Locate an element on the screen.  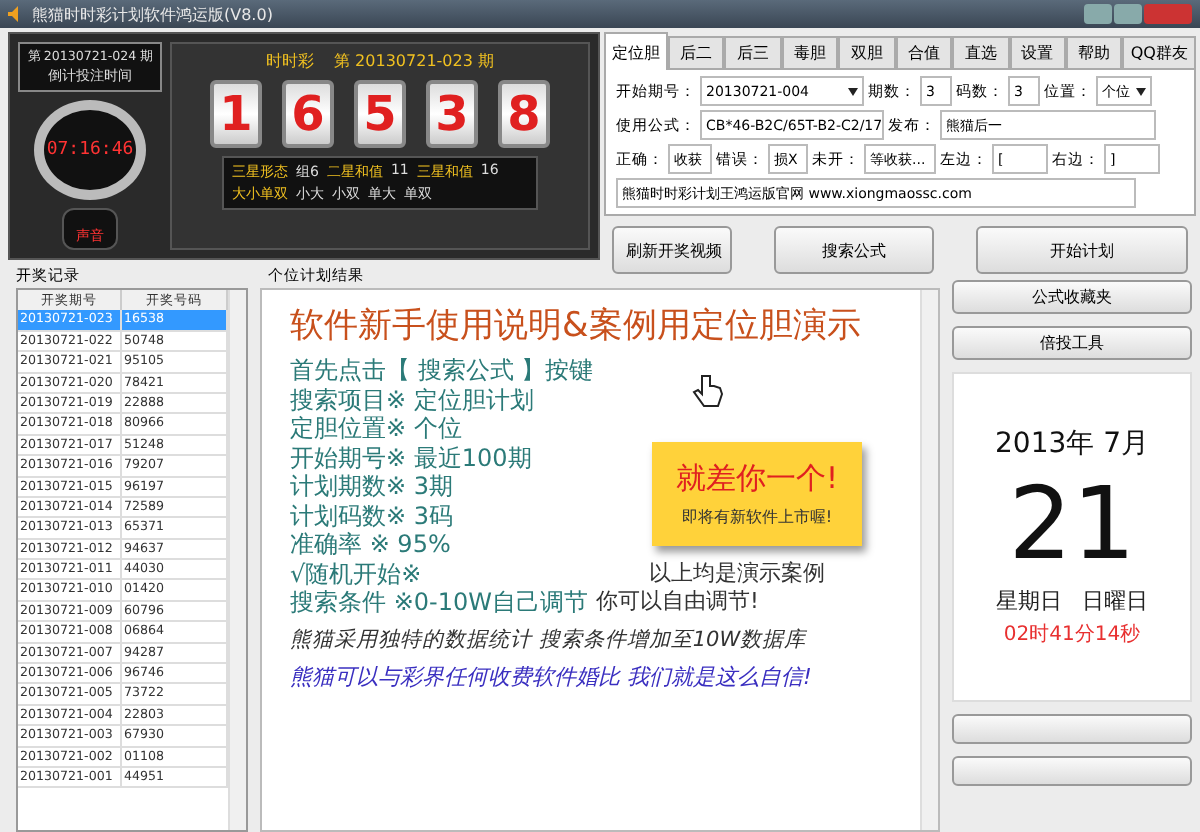
guide-step: 首先点击【 搜索公式 】按键 is located at coordinates (442, 370).